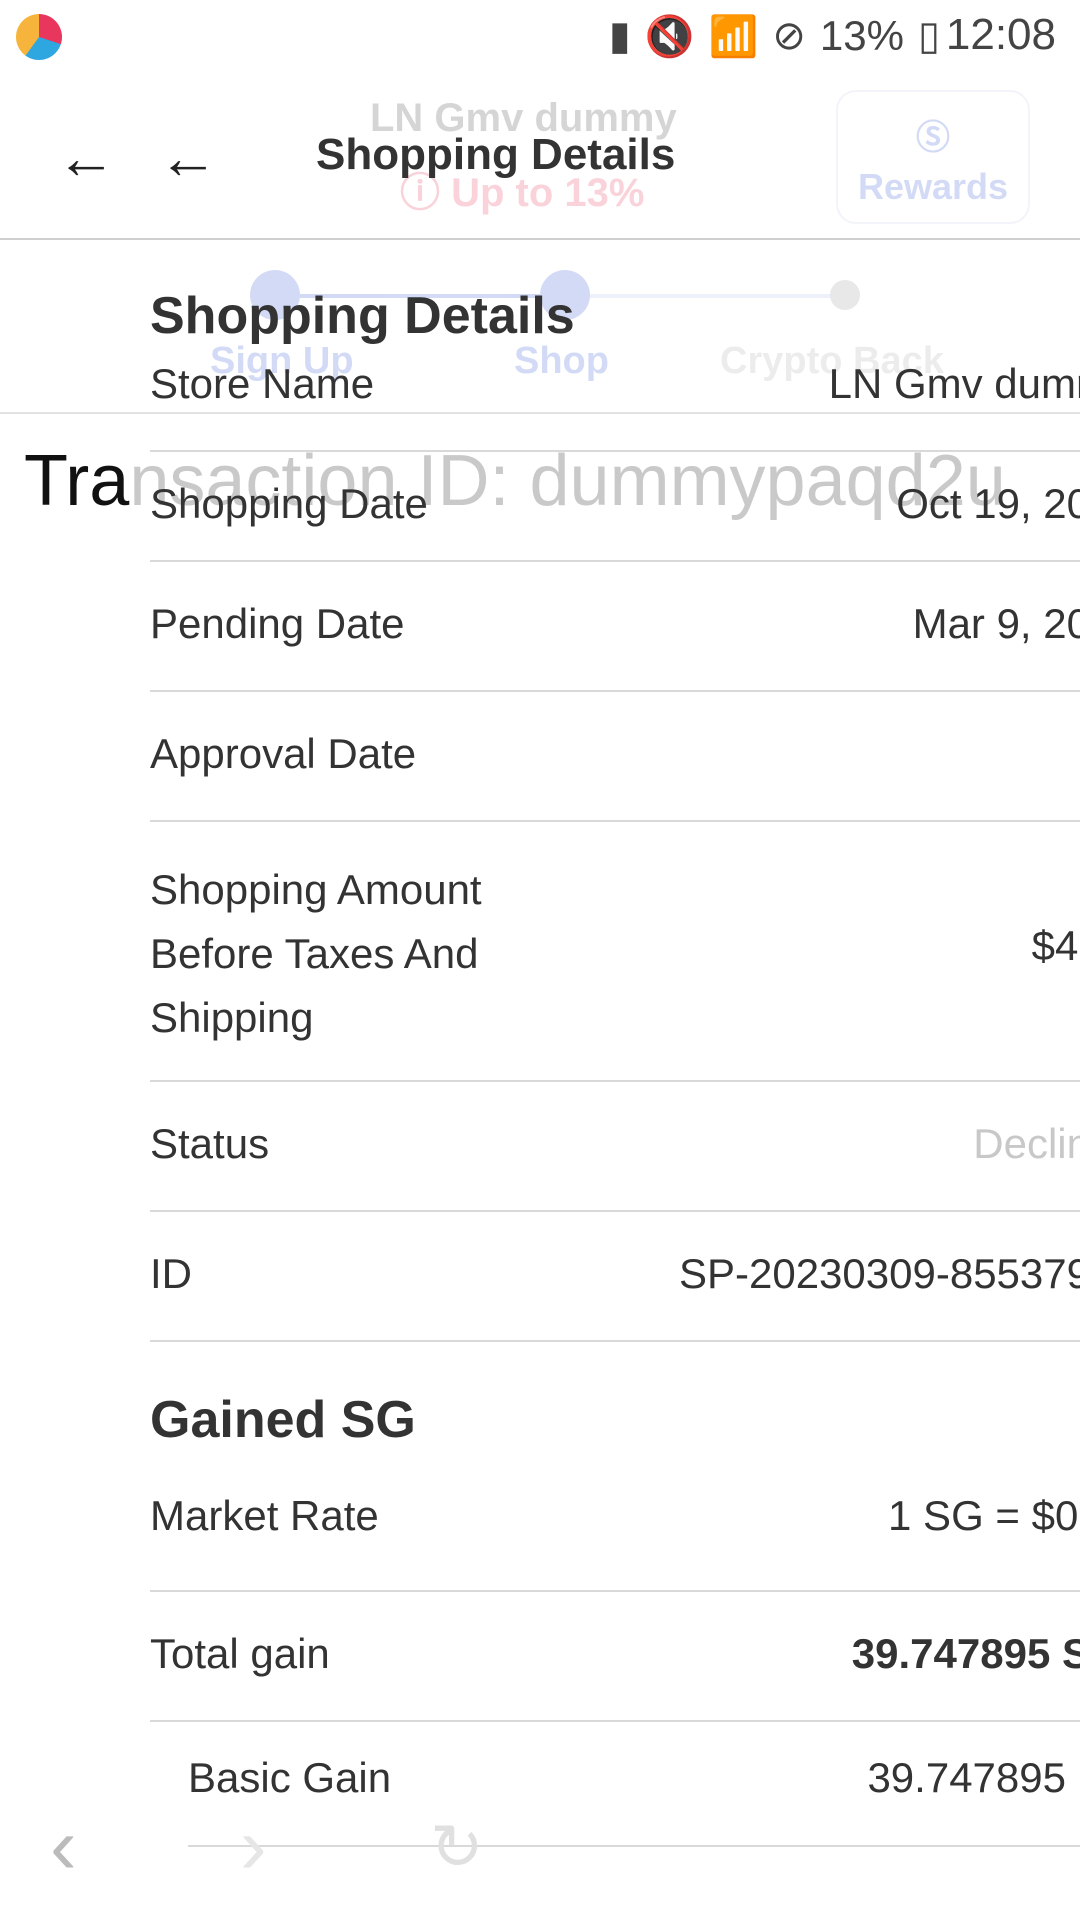 This screenshot has height=1920, width=1080. What do you see at coordinates (362, 316) in the screenshot?
I see `sheet-title: Shopping Details` at bounding box center [362, 316].